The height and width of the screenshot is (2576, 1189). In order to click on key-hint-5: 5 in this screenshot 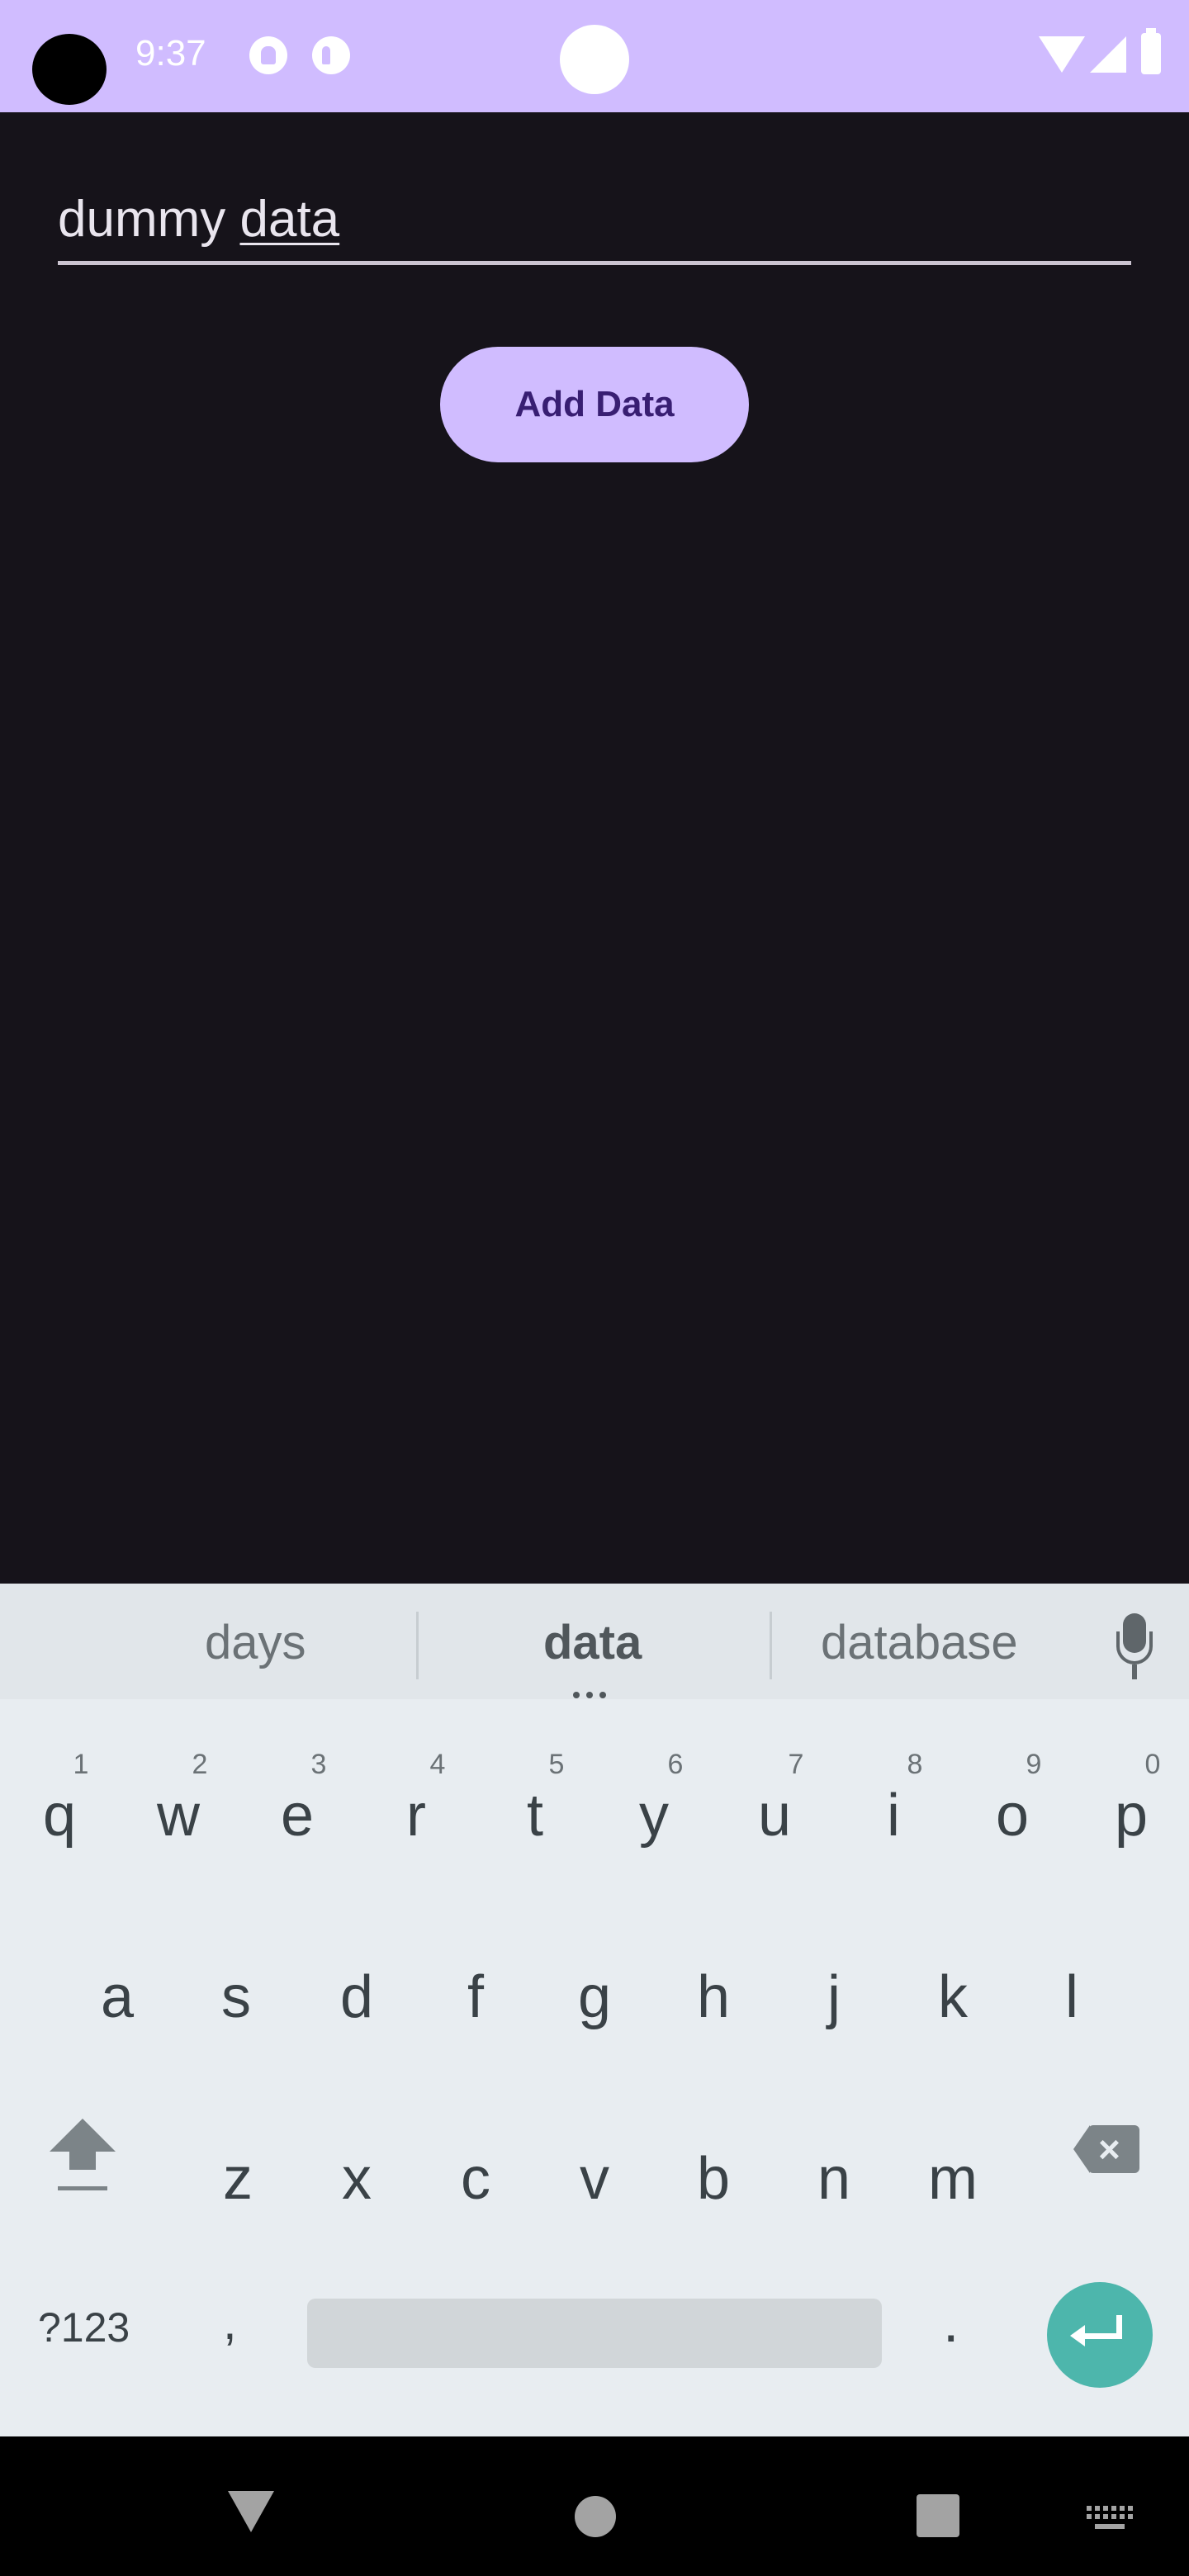, I will do `click(556, 1764)`.